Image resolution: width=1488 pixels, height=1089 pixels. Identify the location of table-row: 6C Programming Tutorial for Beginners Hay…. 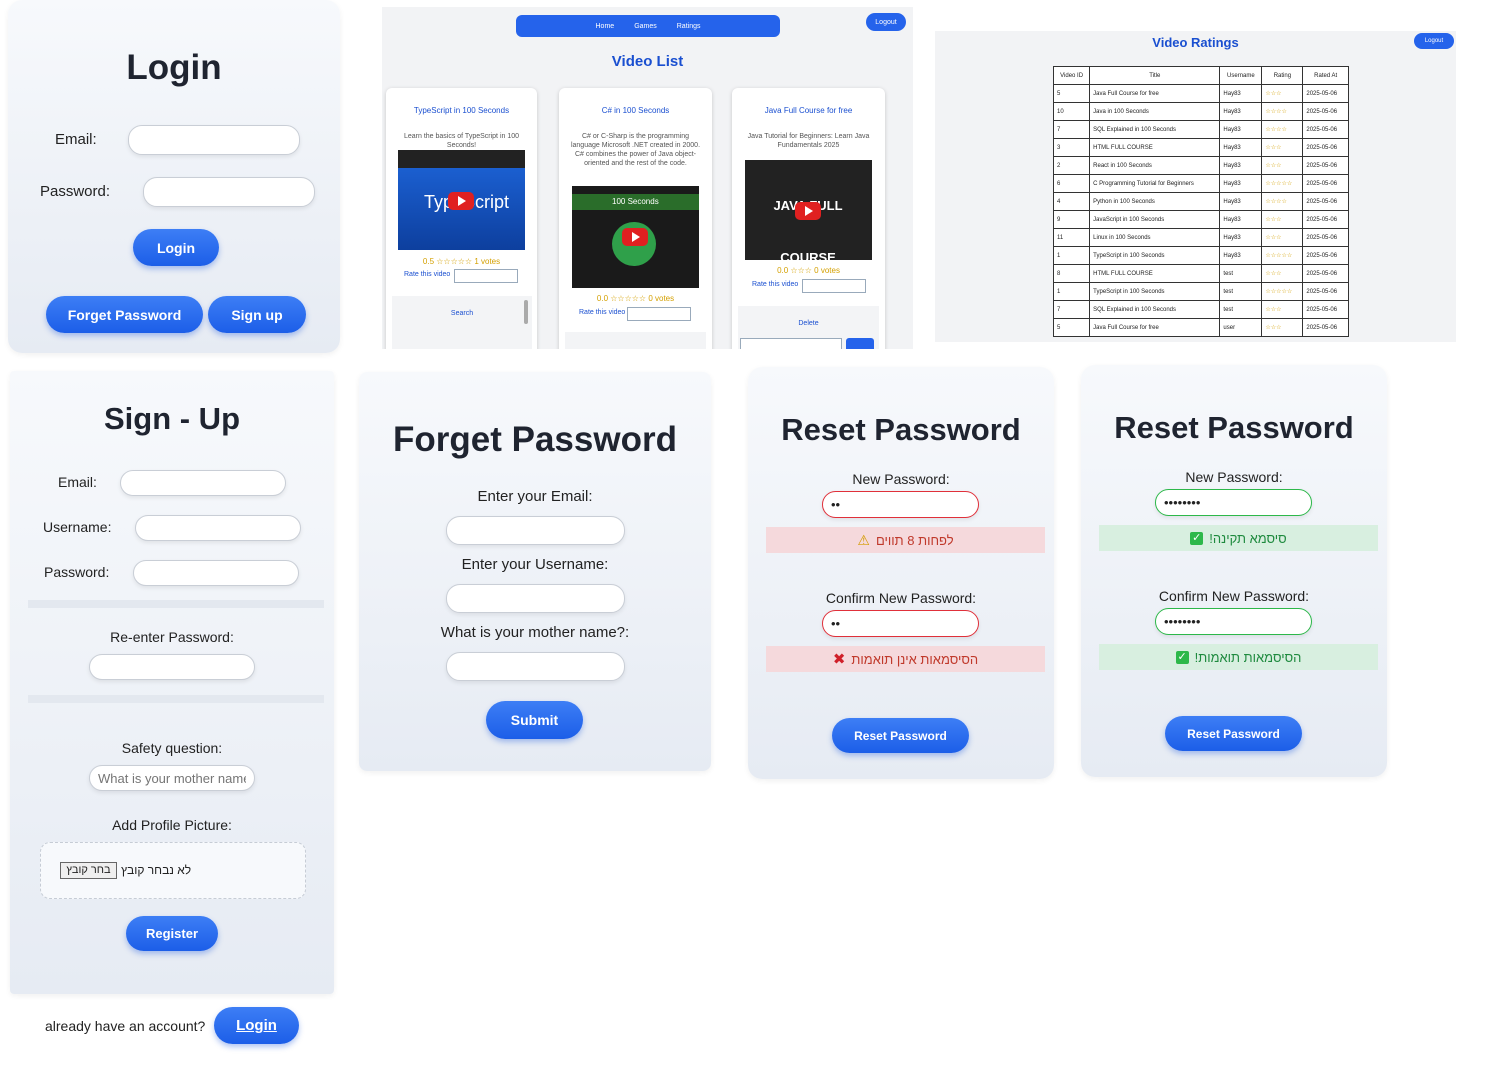
(1200, 183).